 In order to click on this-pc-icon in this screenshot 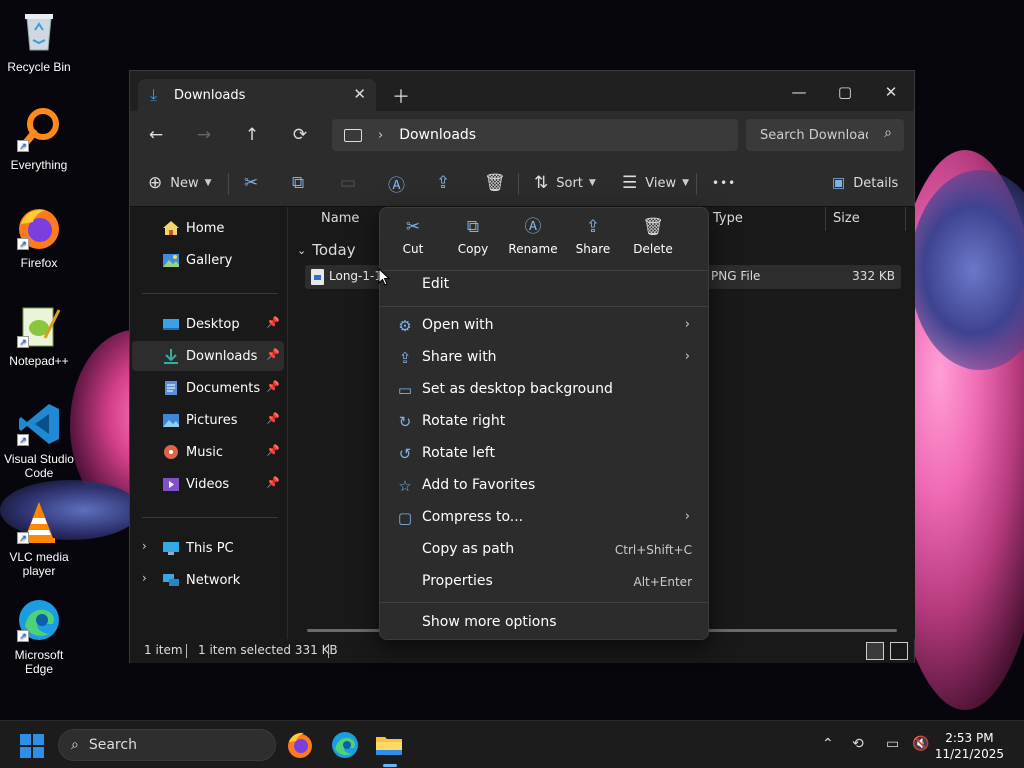, I will do `click(353, 135)`.